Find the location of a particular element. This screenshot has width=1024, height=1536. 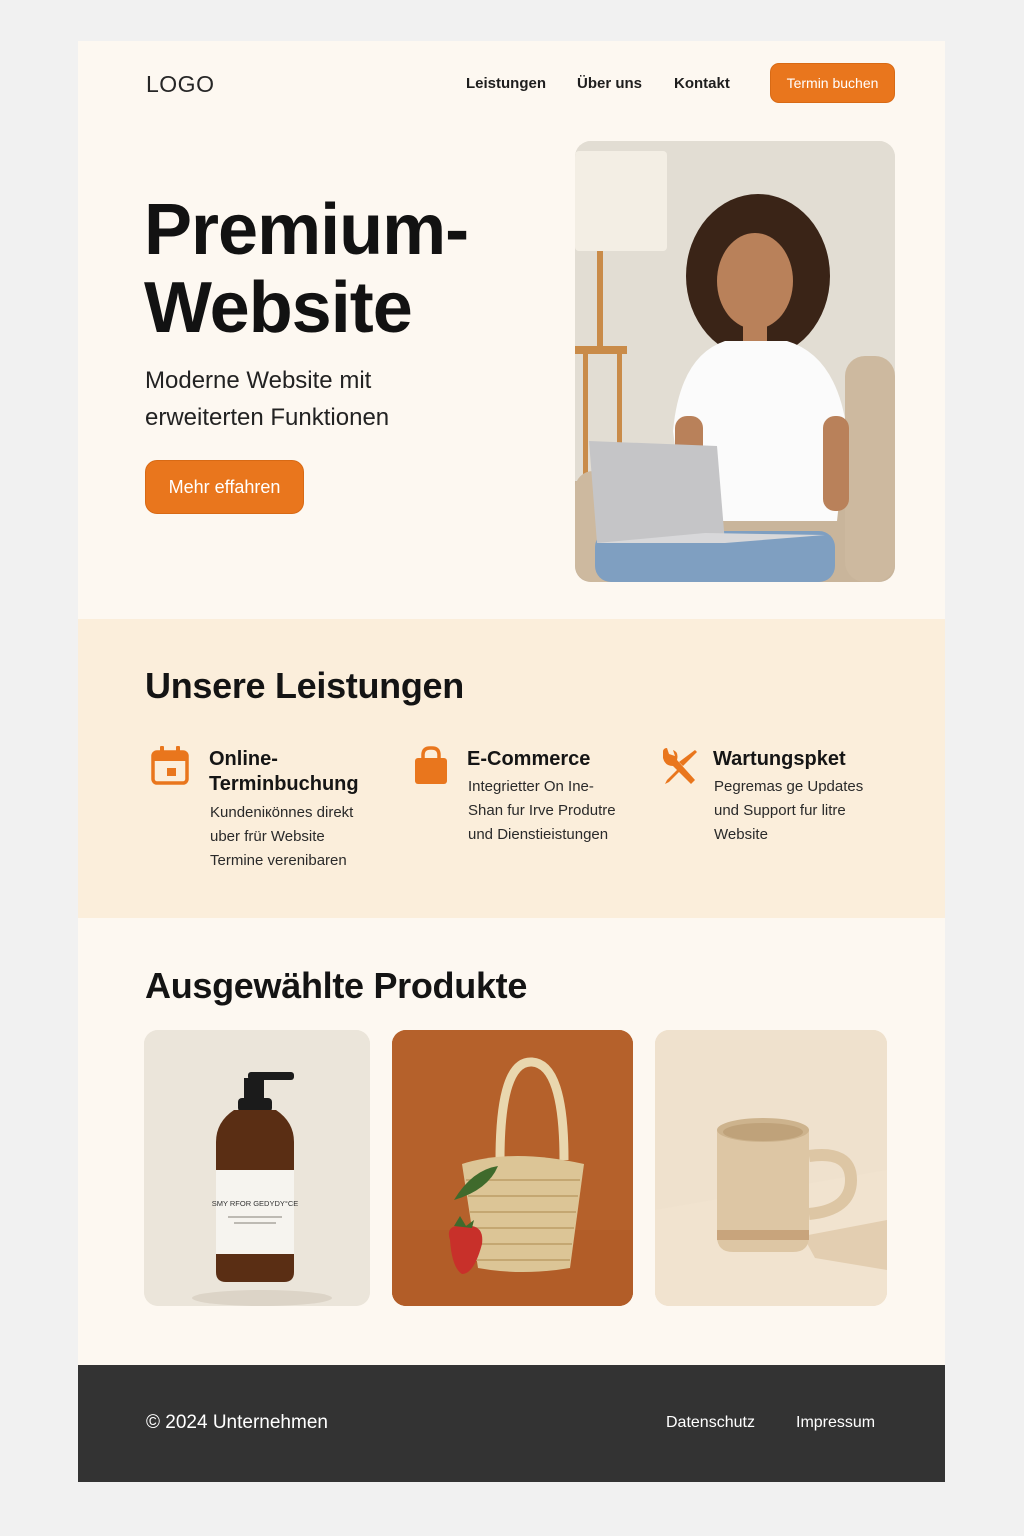

service-title-maintenance: Wartungspket is located at coordinates (779, 759).